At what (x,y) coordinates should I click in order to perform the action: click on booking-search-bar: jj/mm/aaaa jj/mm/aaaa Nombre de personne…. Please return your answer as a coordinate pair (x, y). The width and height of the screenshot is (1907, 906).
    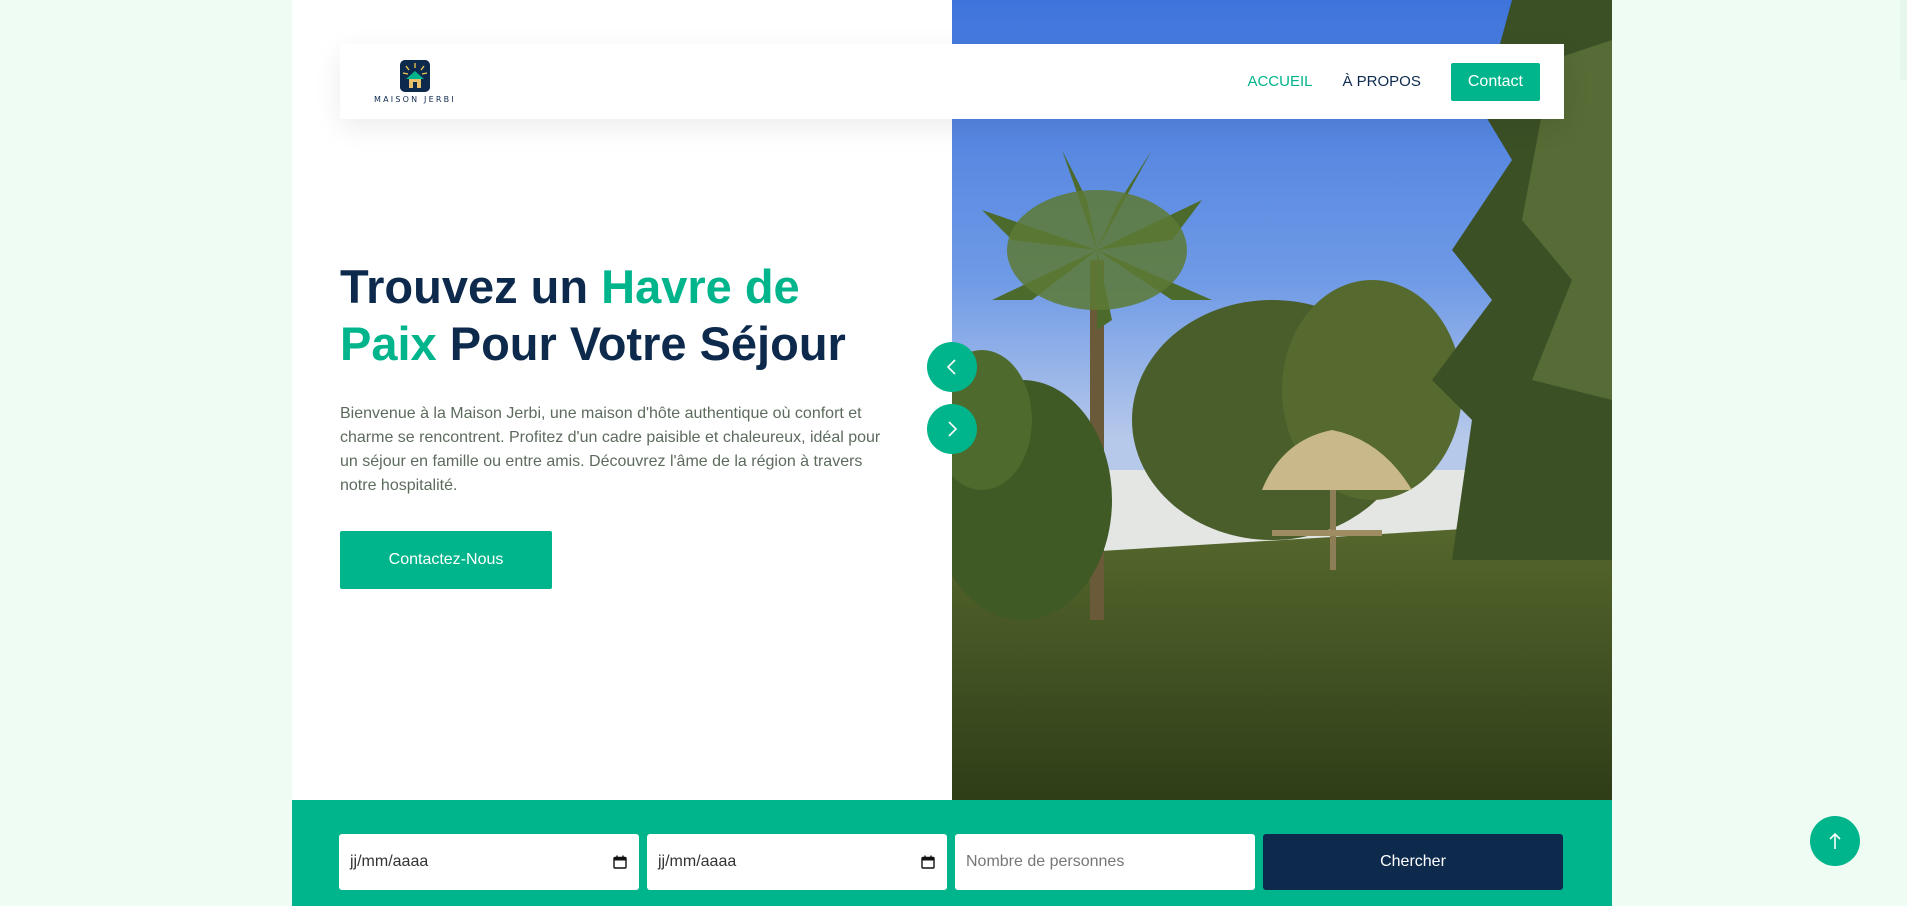
    Looking at the image, I should click on (952, 853).